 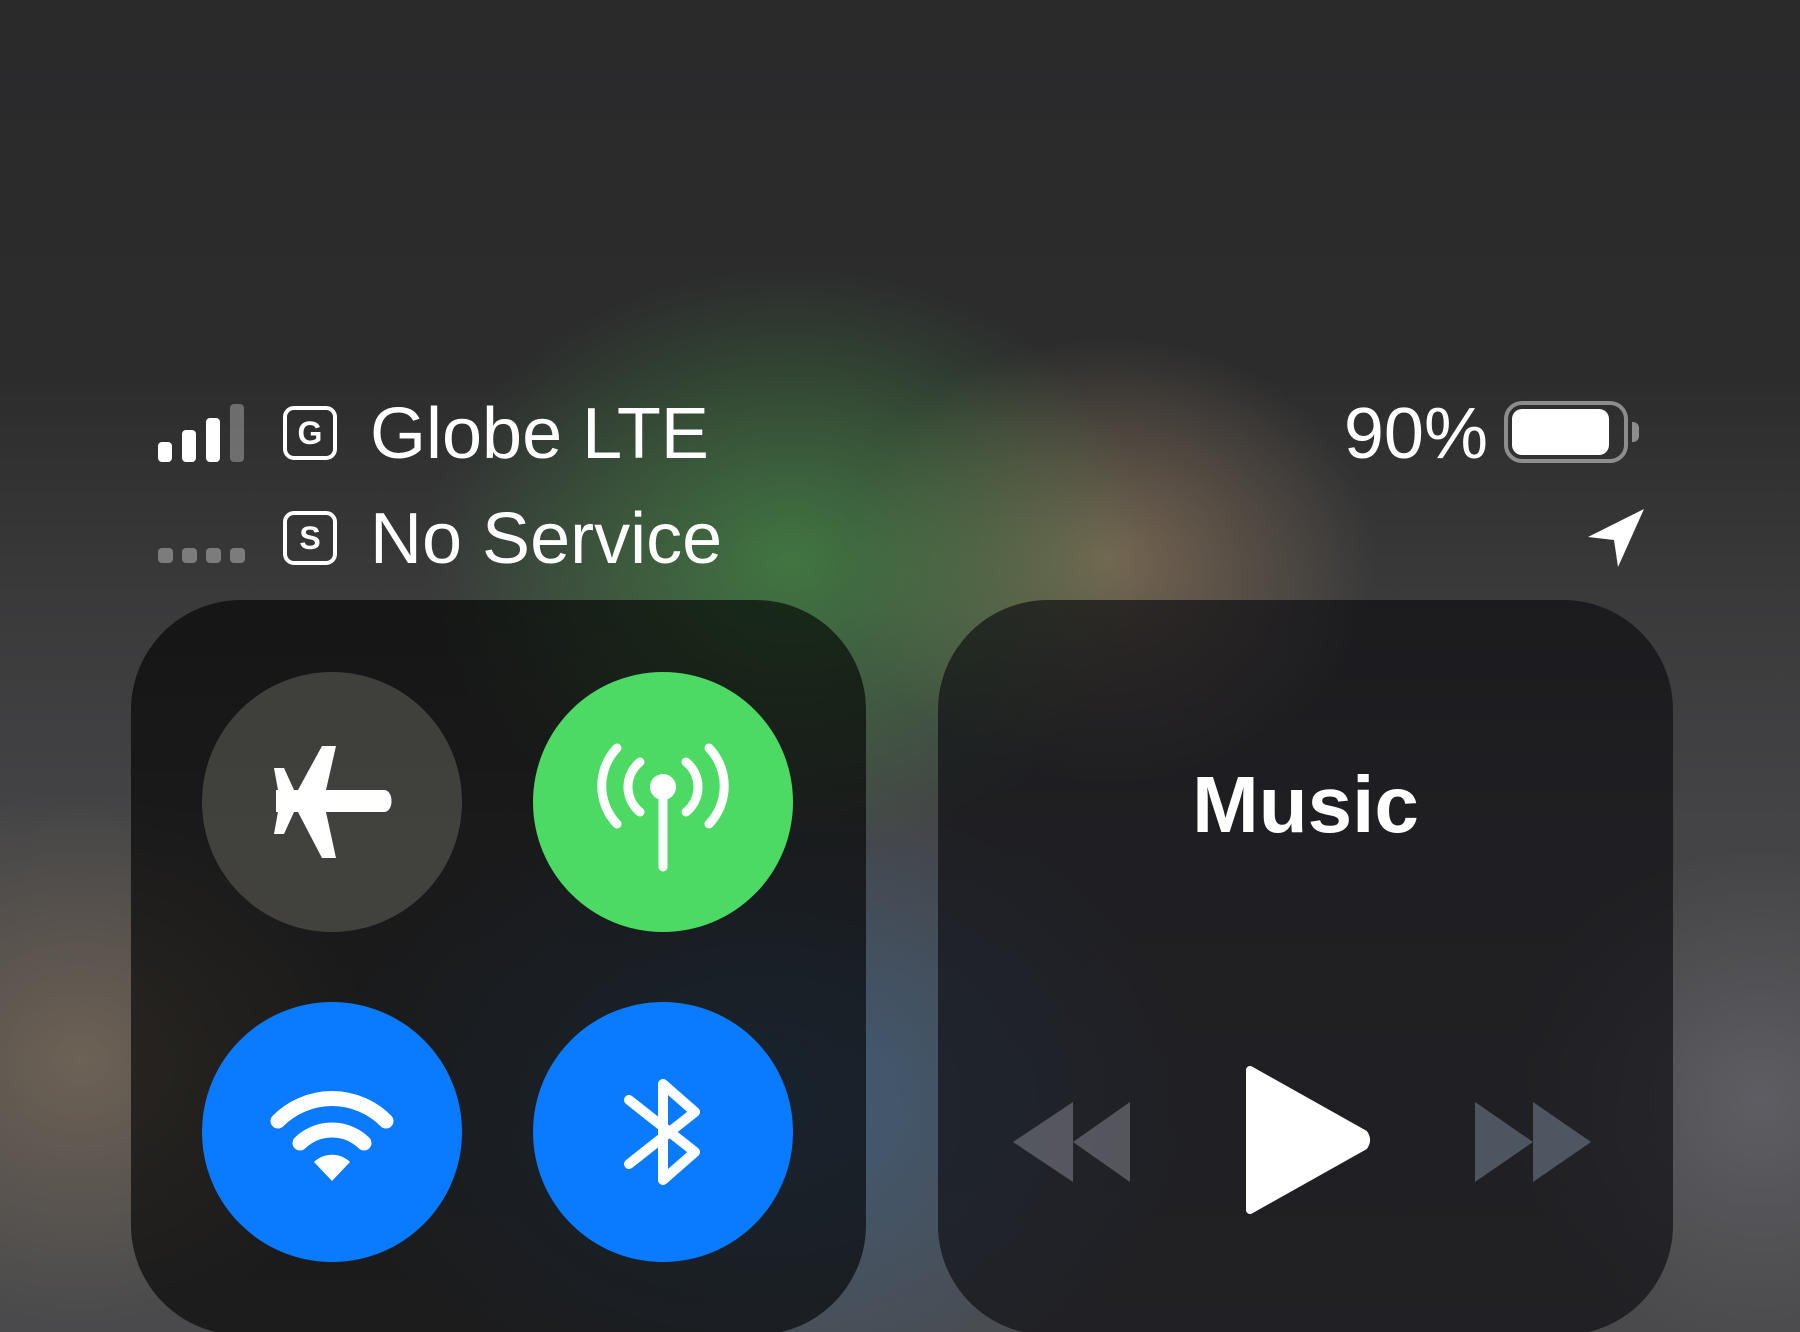 What do you see at coordinates (1415, 434) in the screenshot?
I see `battery-percentage: 90%` at bounding box center [1415, 434].